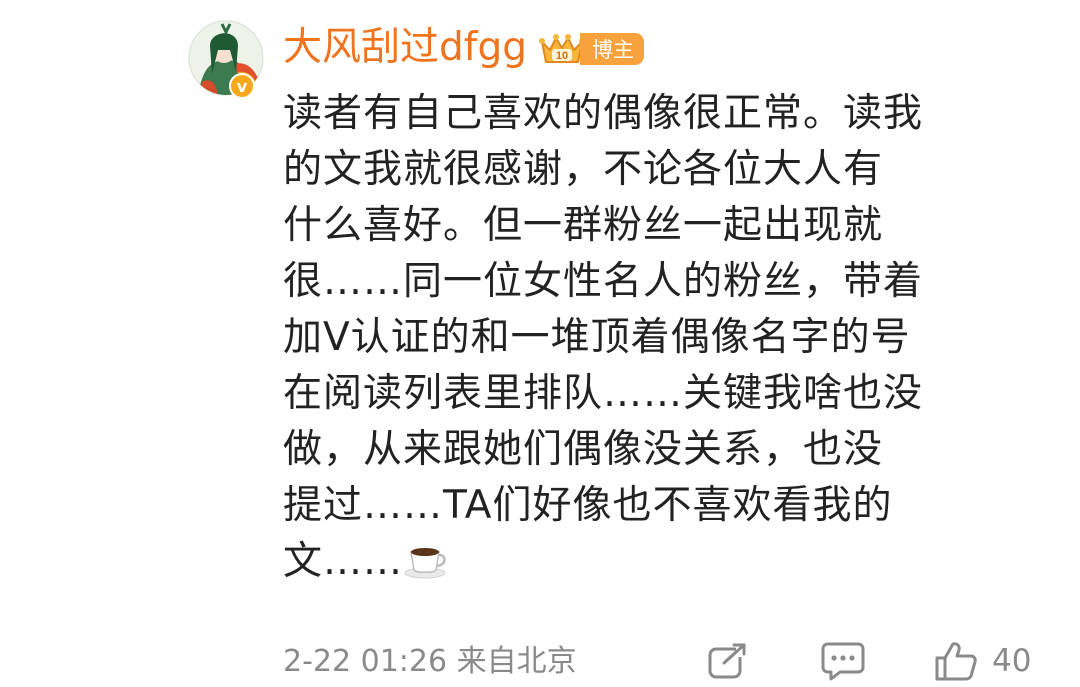 This screenshot has height=687, width=1080. Describe the element at coordinates (583, 169) in the screenshot. I see `comment-line: 的文我就很感谢，不论各位大人有` at that location.